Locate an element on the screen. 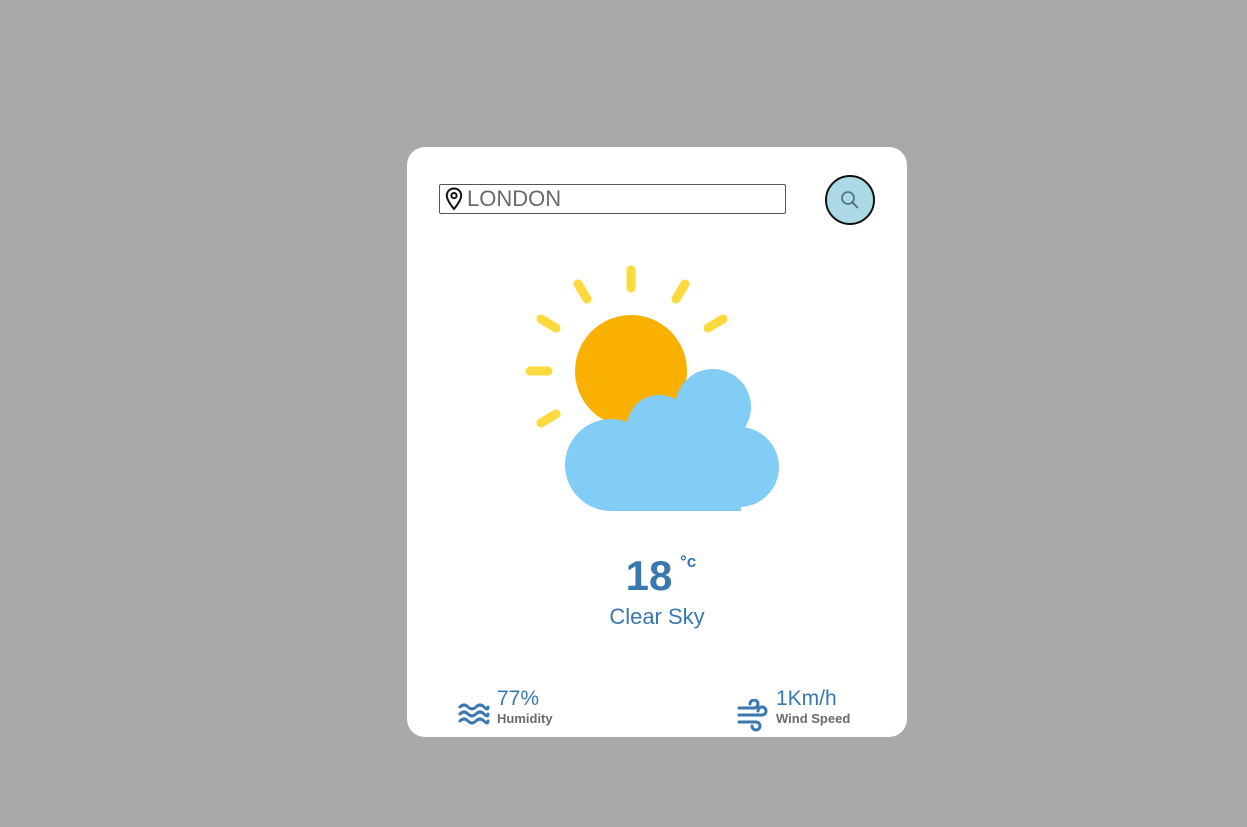 The width and height of the screenshot is (1247, 827). wind-stat: 1Km/h Wind Speed is located at coordinates (793, 710).